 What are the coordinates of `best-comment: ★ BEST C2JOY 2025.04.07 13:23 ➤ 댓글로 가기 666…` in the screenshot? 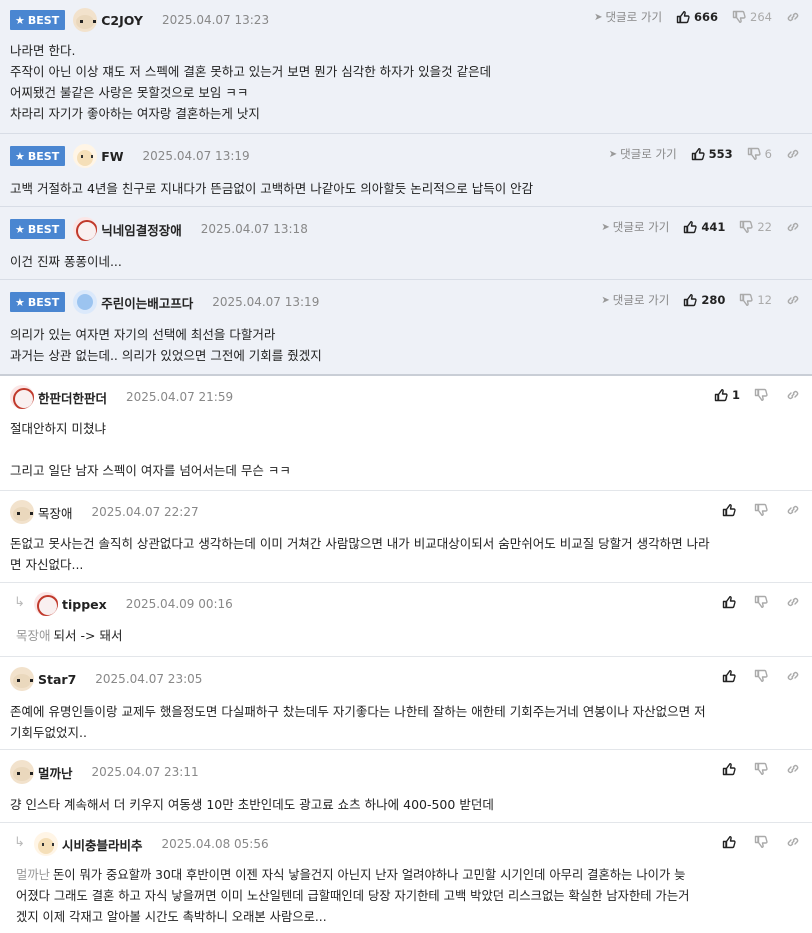 It's located at (406, 67).